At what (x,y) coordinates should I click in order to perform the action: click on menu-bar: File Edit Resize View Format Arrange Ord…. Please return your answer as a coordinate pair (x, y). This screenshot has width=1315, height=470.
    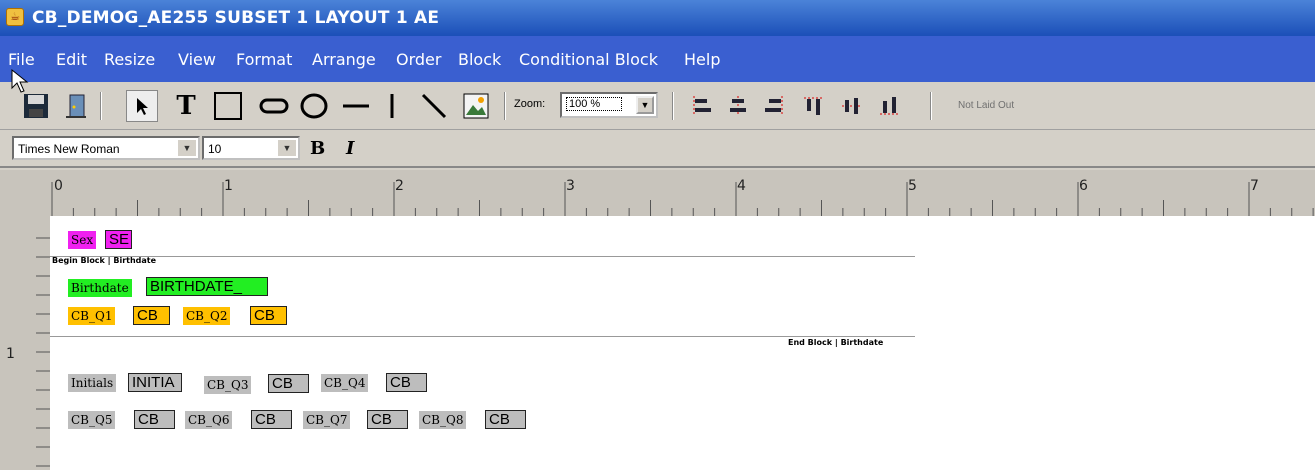
    Looking at the image, I should click on (657, 59).